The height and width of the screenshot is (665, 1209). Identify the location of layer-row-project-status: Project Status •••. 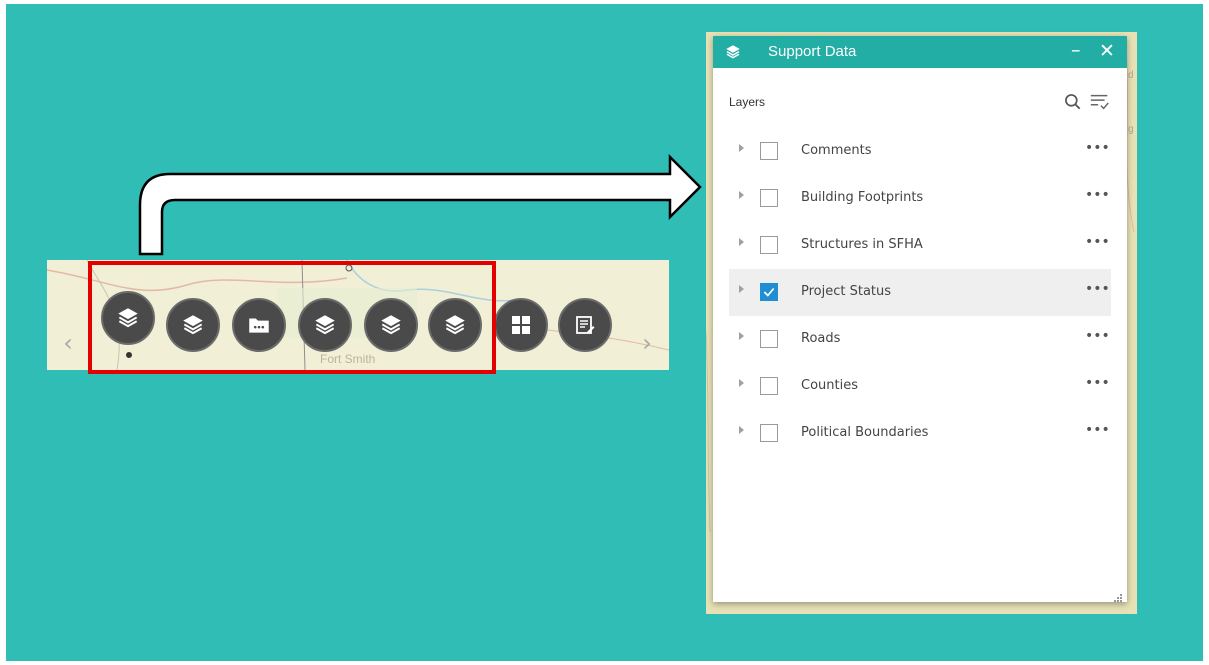
(920, 292).